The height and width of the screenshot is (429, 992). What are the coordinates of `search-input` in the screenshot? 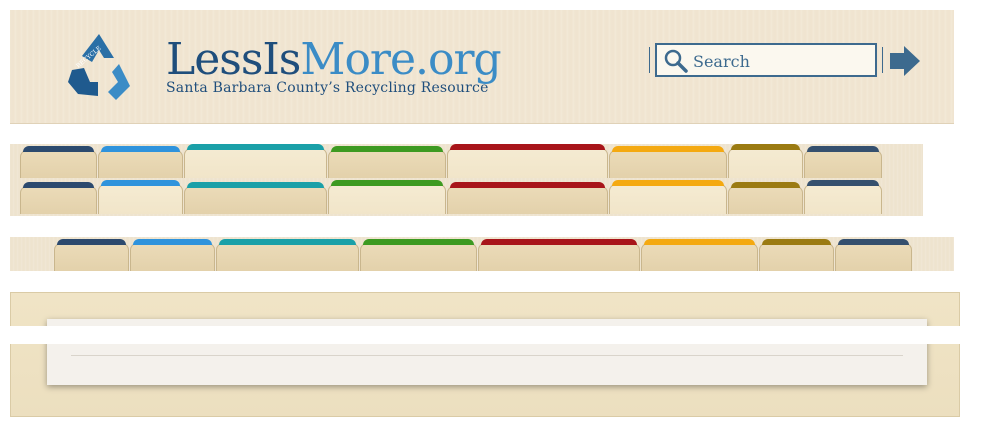 It's located at (780, 61).